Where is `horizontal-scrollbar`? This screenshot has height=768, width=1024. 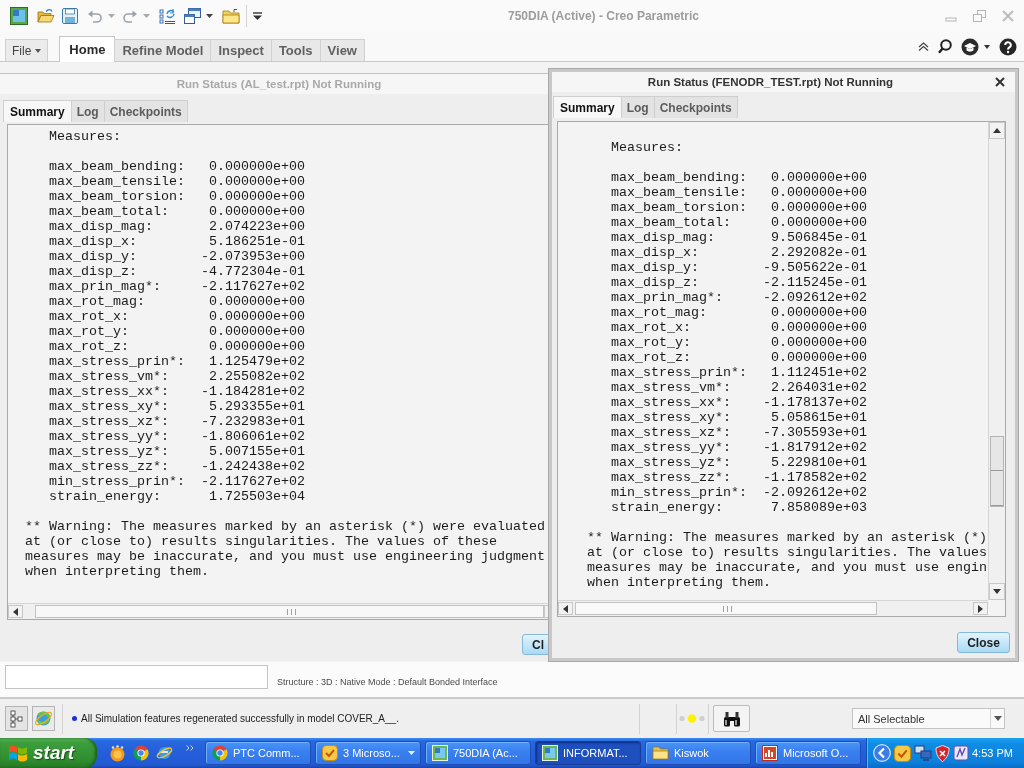 horizontal-scrollbar is located at coordinates (773, 608).